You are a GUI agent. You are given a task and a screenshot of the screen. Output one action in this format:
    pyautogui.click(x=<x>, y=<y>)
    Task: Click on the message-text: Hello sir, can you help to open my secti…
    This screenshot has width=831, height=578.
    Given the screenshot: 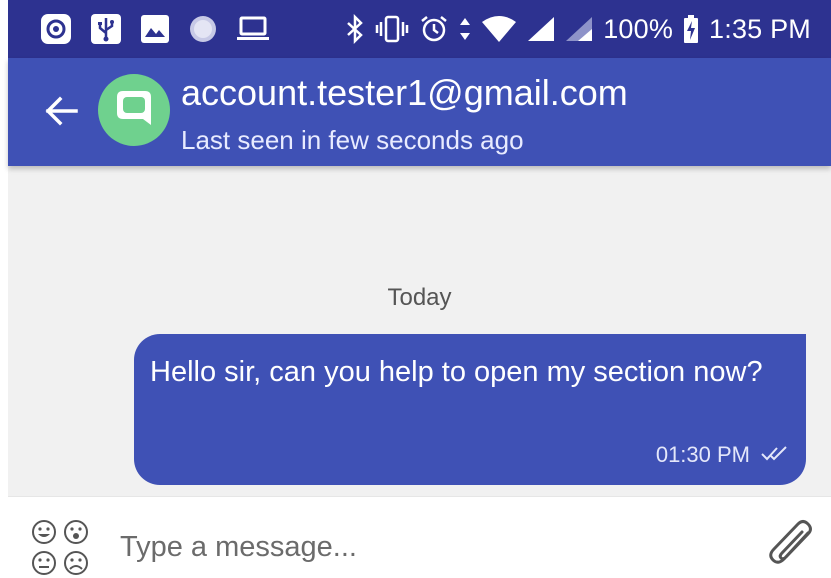 What is the action you would take?
    pyautogui.click(x=456, y=372)
    